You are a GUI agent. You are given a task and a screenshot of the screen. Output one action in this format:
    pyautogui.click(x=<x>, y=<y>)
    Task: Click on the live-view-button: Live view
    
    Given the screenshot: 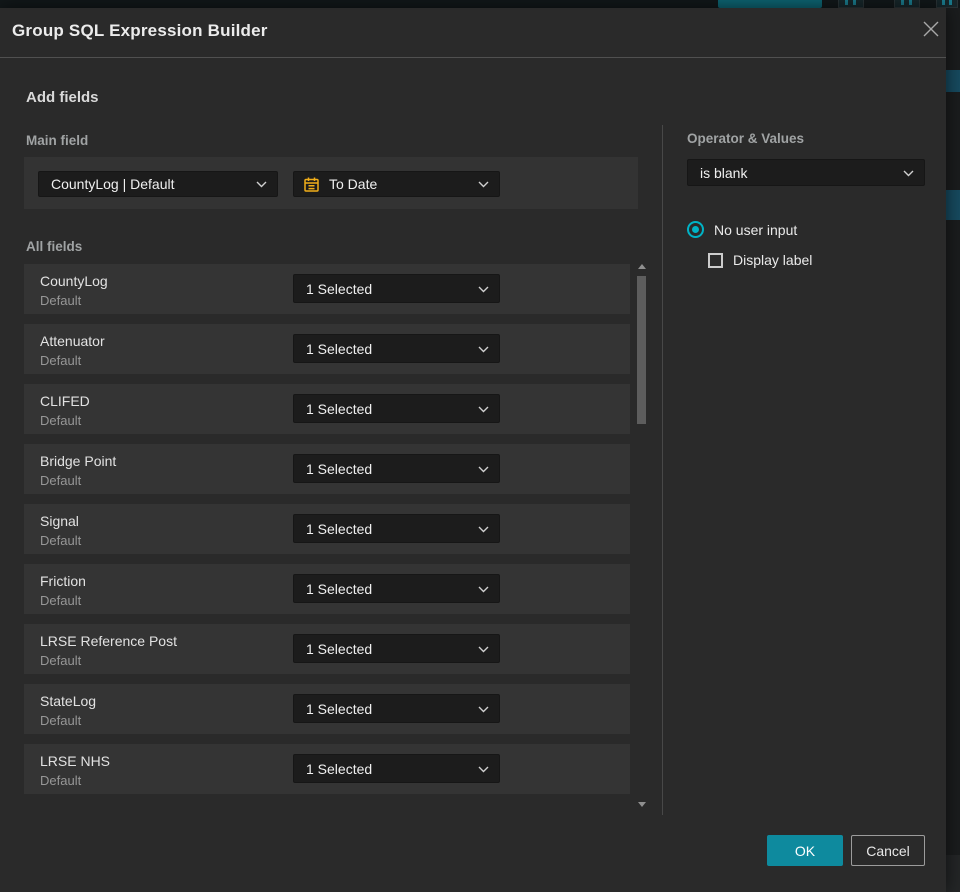 What is the action you would take?
    pyautogui.click(x=770, y=4)
    